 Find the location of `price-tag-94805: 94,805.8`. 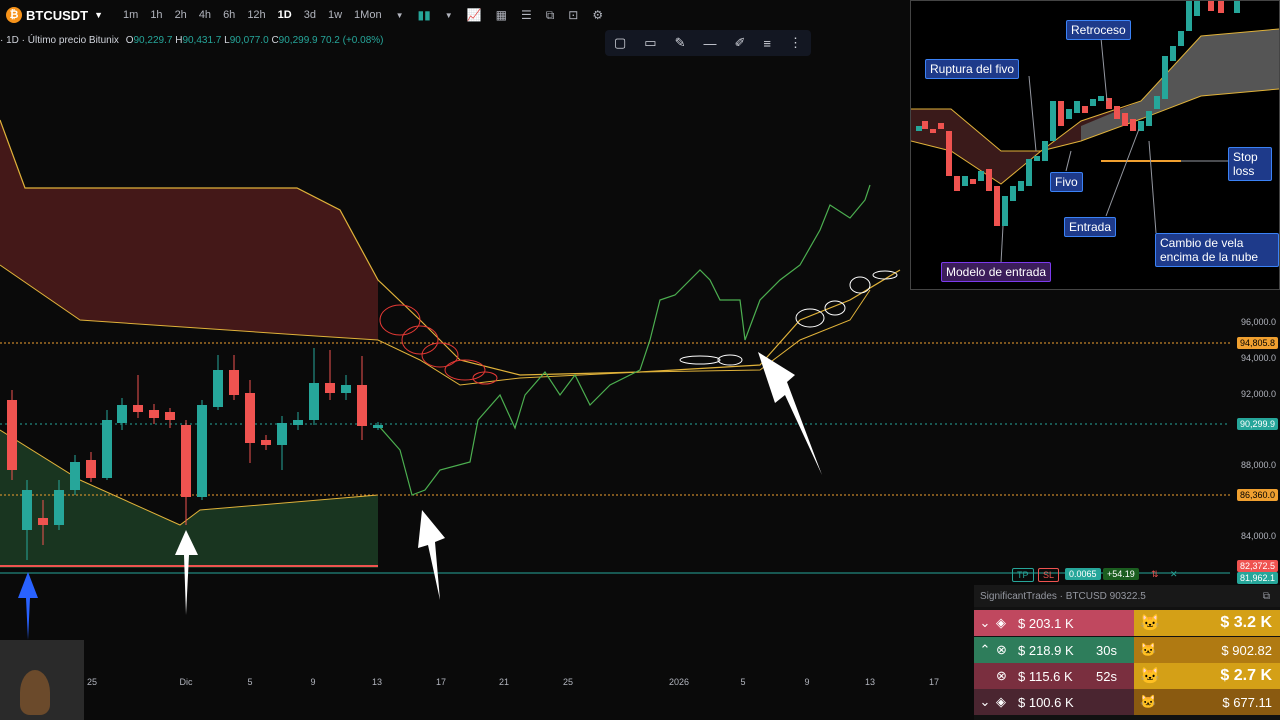

price-tag-94805: 94,805.8 is located at coordinates (1257, 343).